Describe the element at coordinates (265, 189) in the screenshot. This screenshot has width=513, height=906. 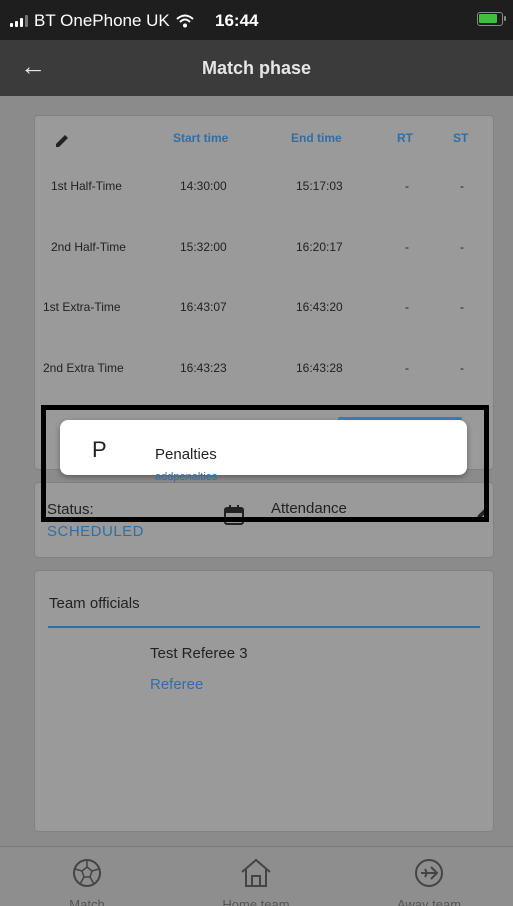
I see `table-row: 1st Half-Time 14:30:00 15:17:03 - -` at that location.